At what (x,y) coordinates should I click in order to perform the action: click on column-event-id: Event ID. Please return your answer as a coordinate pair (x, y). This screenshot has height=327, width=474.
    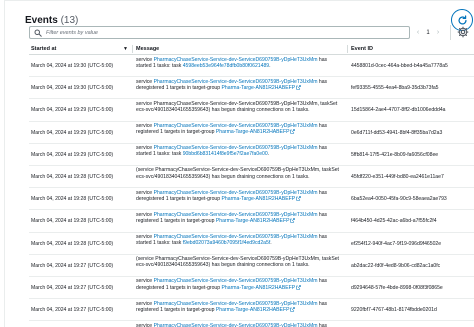
    Looking at the image, I should click on (362, 49).